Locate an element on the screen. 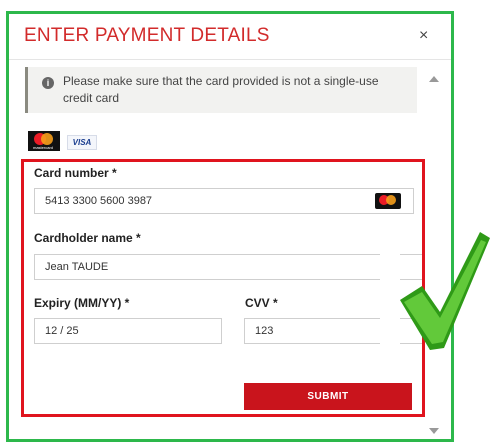  modal-header: ENTER PAYMENT DETAILS × is located at coordinates (230, 37).